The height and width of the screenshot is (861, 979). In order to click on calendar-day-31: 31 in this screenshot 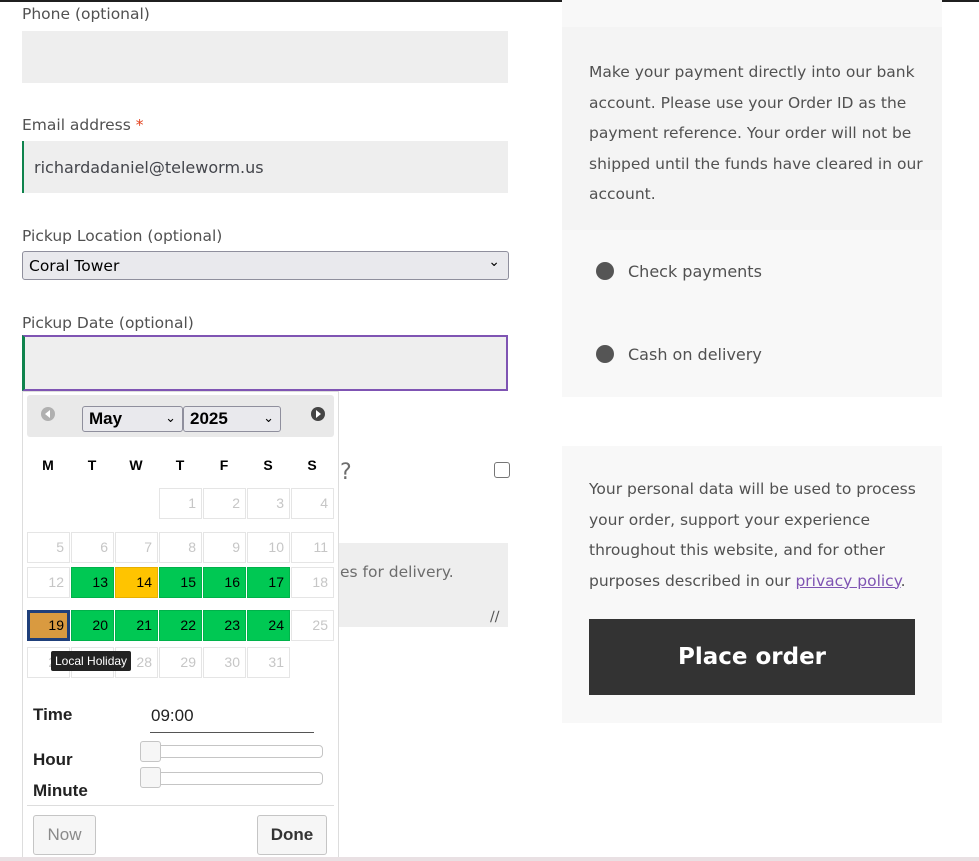, I will do `click(268, 662)`.